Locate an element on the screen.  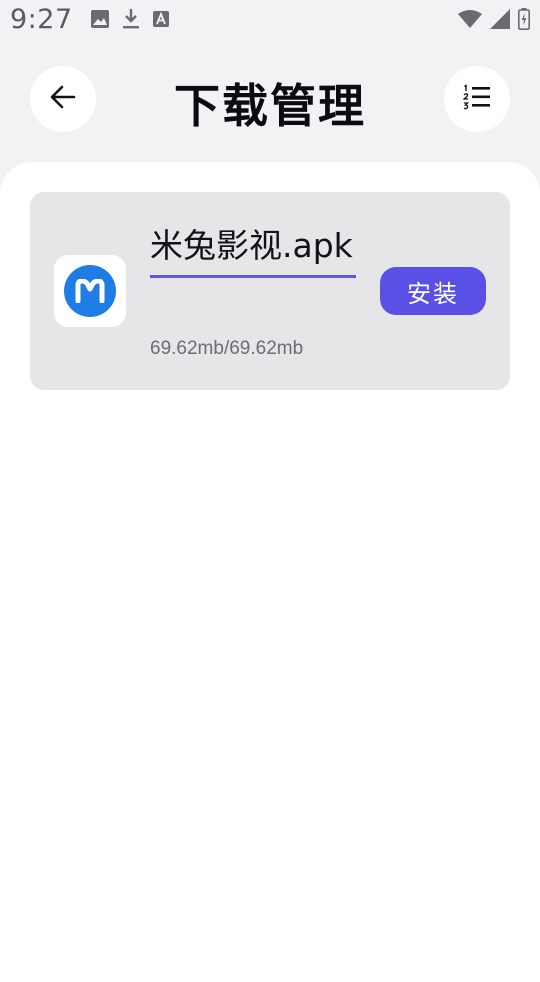
battery-icon is located at coordinates (524, 19).